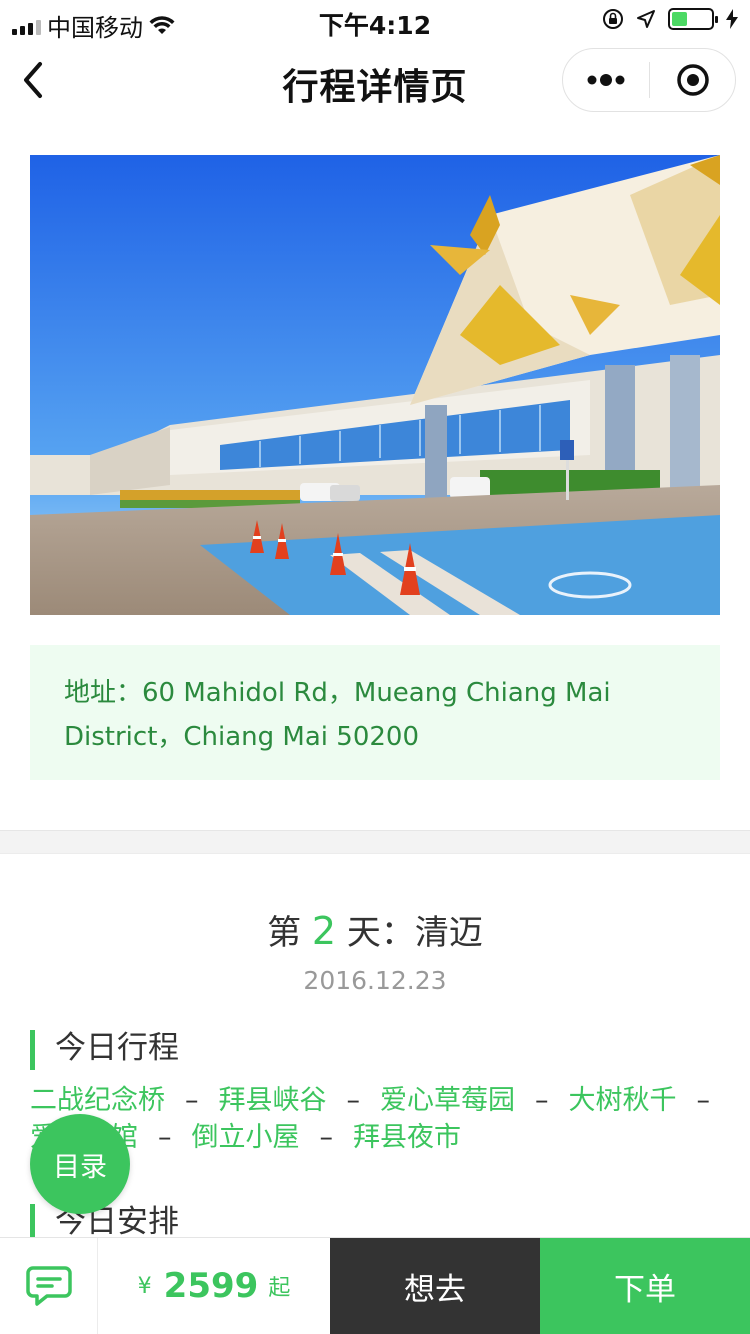 This screenshot has width=750, height=1334. I want to click on more-dots-icon, so click(606, 80).